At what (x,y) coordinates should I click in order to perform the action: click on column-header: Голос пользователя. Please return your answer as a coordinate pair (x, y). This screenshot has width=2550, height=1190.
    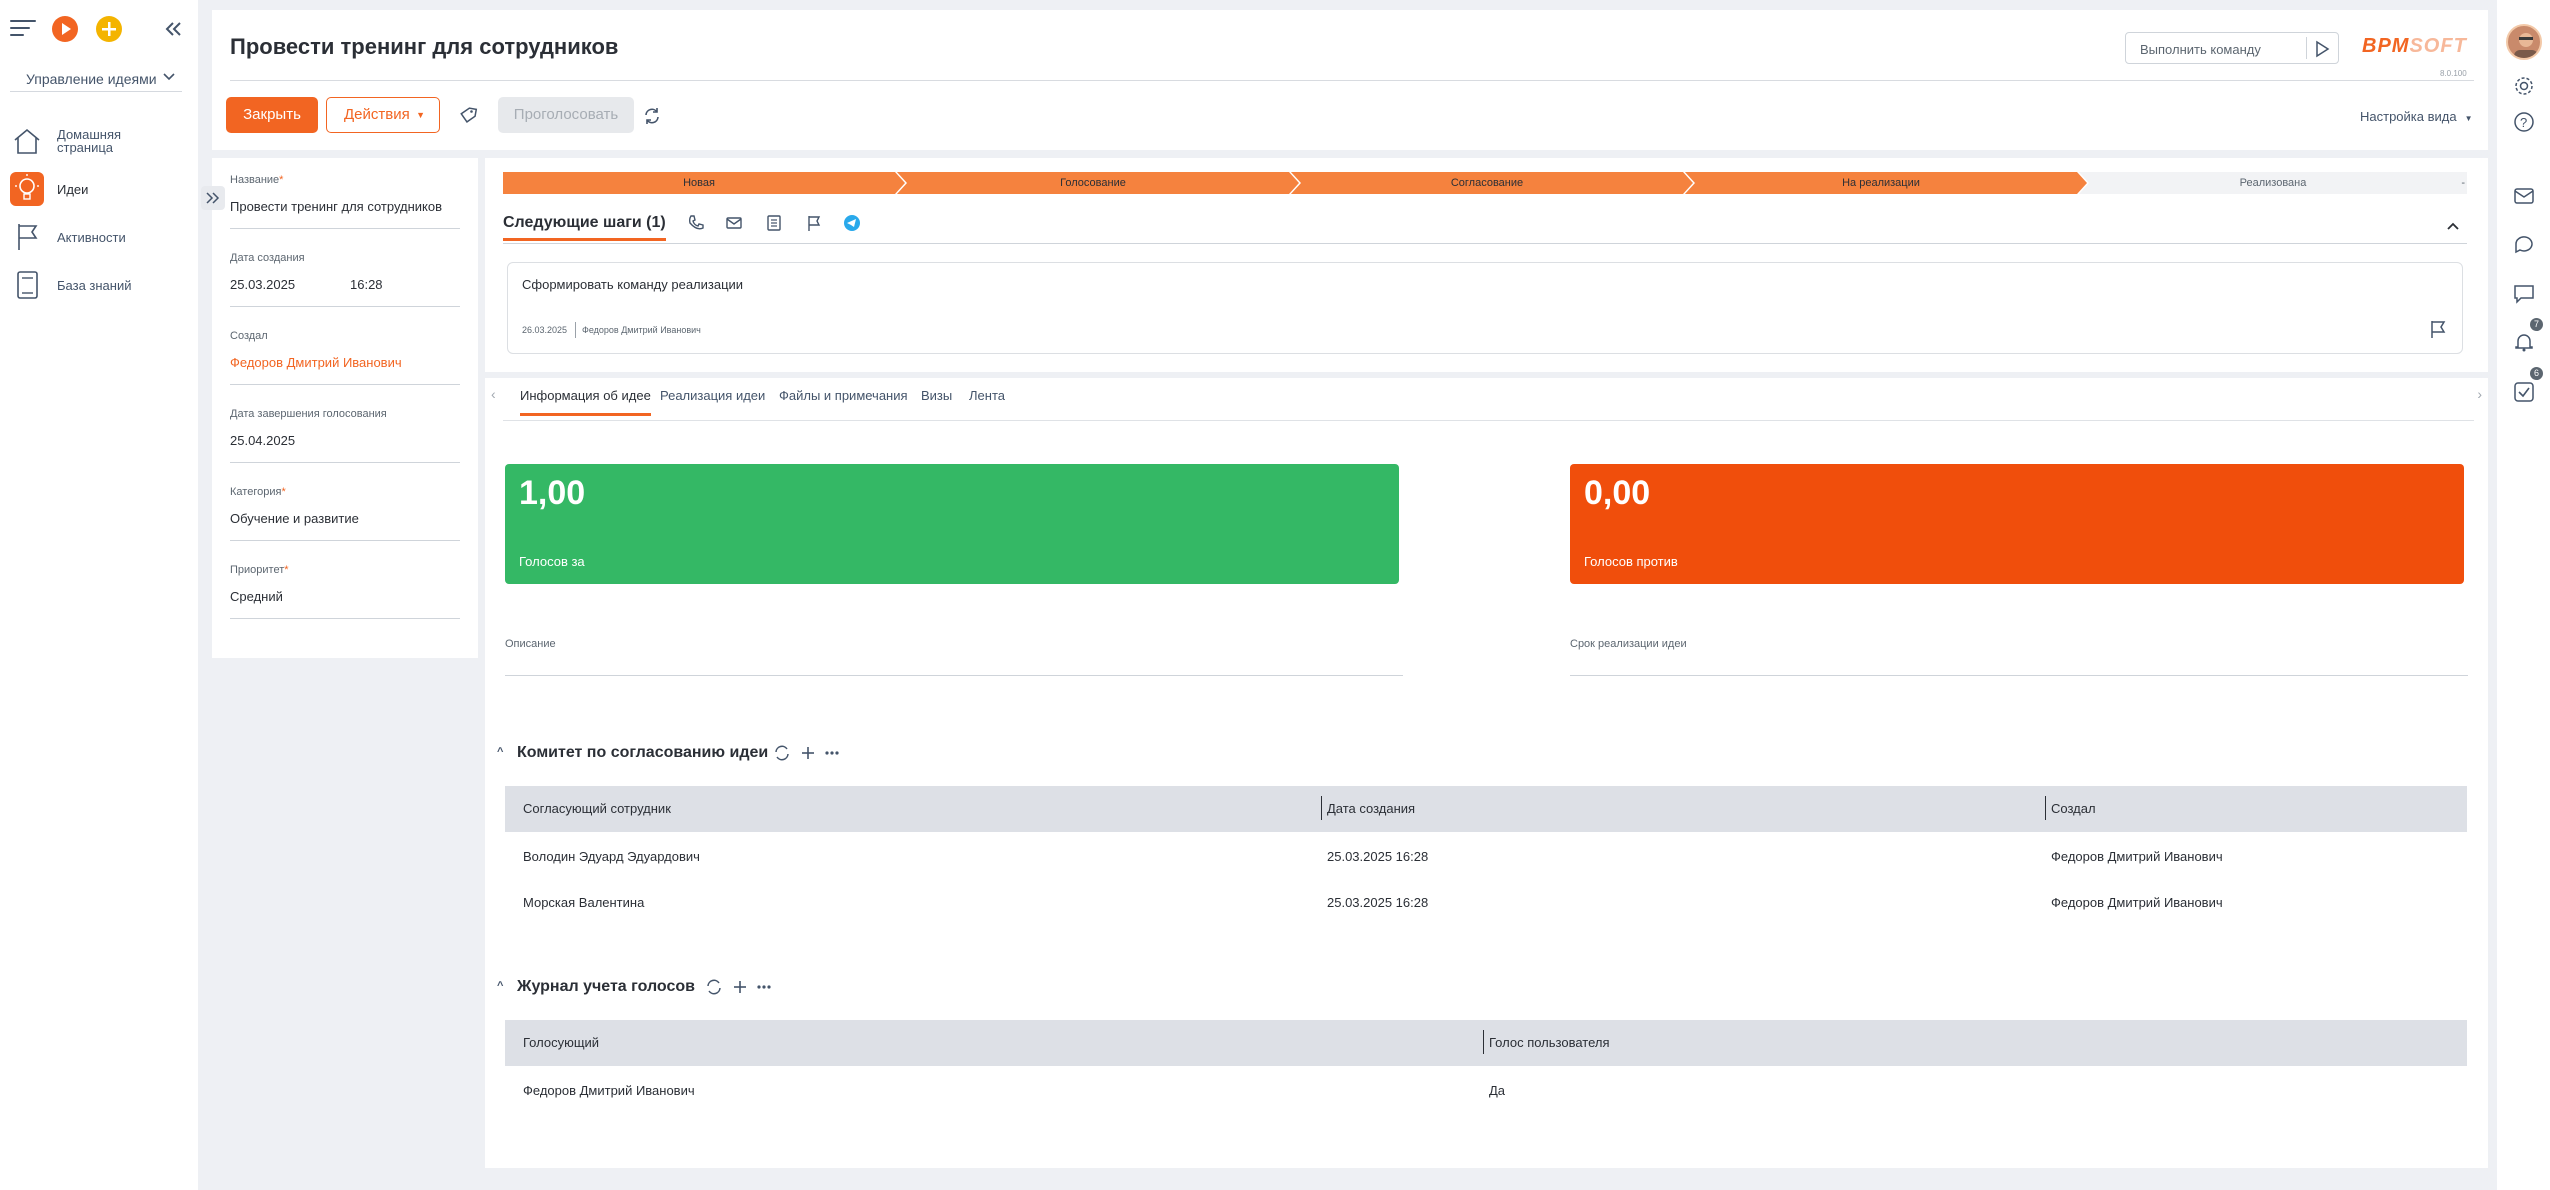
    Looking at the image, I should click on (1549, 1042).